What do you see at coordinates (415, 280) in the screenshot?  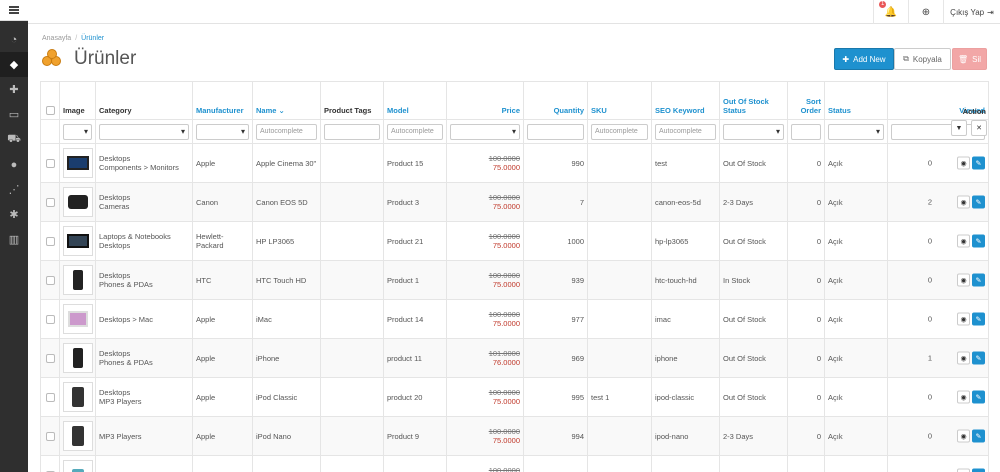 I see `row-model: Product 1` at bounding box center [415, 280].